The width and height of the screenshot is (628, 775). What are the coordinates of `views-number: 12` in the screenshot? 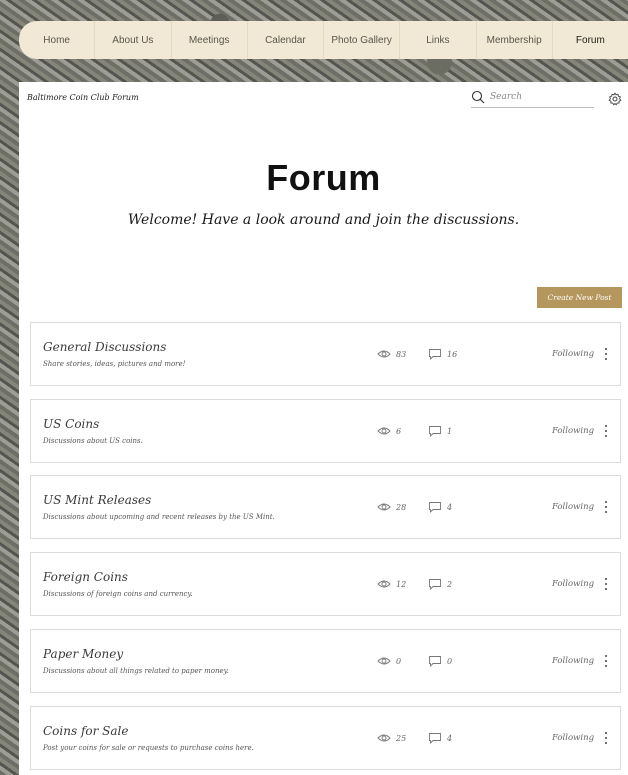 It's located at (401, 584).